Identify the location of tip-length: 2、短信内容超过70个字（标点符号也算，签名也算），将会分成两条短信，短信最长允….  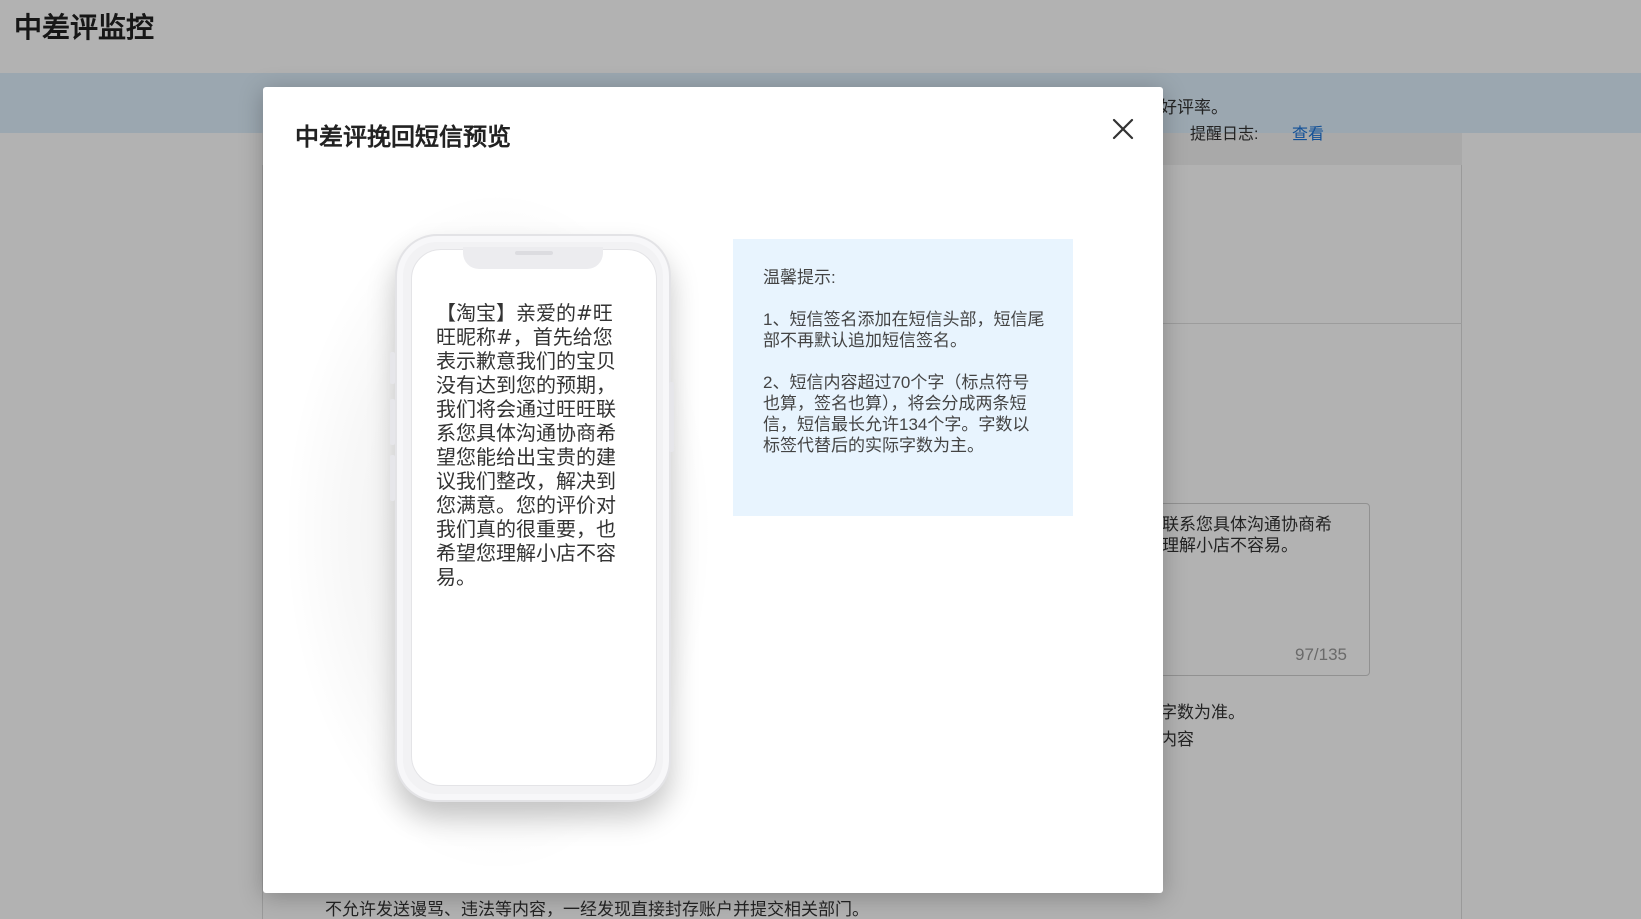
(896, 414).